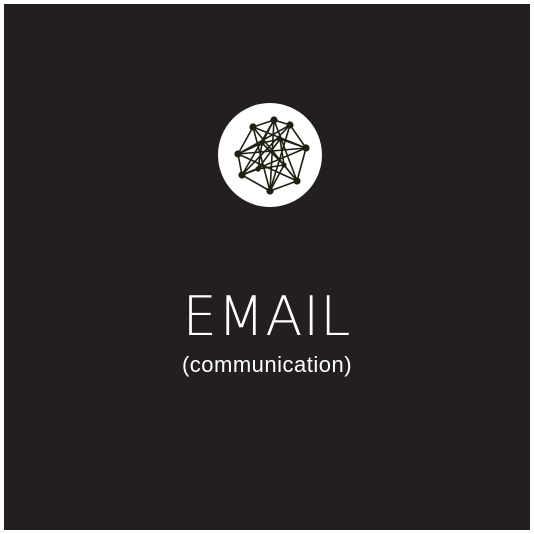 This screenshot has width=534, height=534. What do you see at coordinates (267, 364) in the screenshot?
I see `card-subtitle: (communication)` at bounding box center [267, 364].